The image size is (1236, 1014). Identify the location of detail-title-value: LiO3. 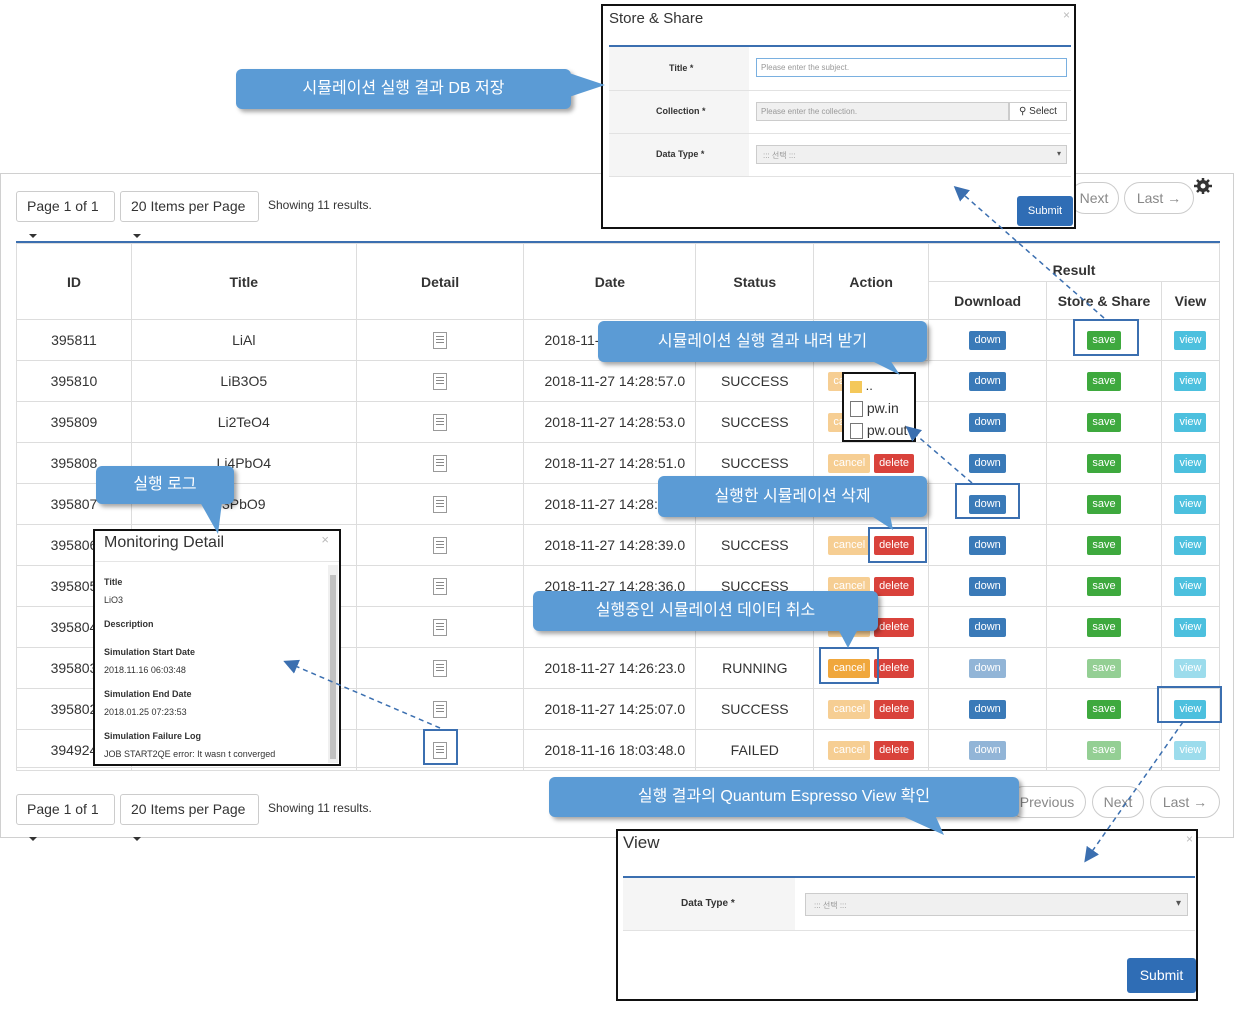
(114, 600).